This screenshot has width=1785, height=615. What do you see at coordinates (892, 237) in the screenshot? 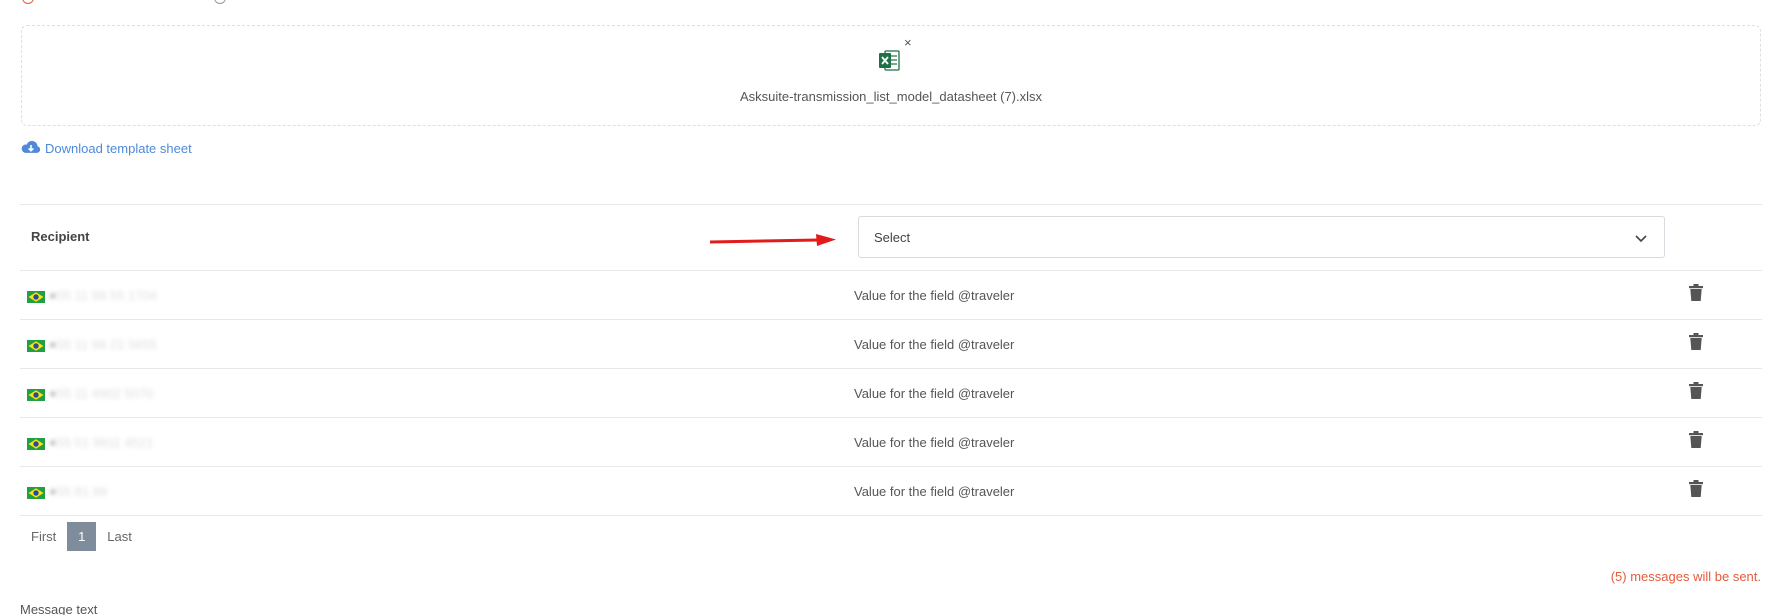
I see `select-placeholder: Select` at bounding box center [892, 237].